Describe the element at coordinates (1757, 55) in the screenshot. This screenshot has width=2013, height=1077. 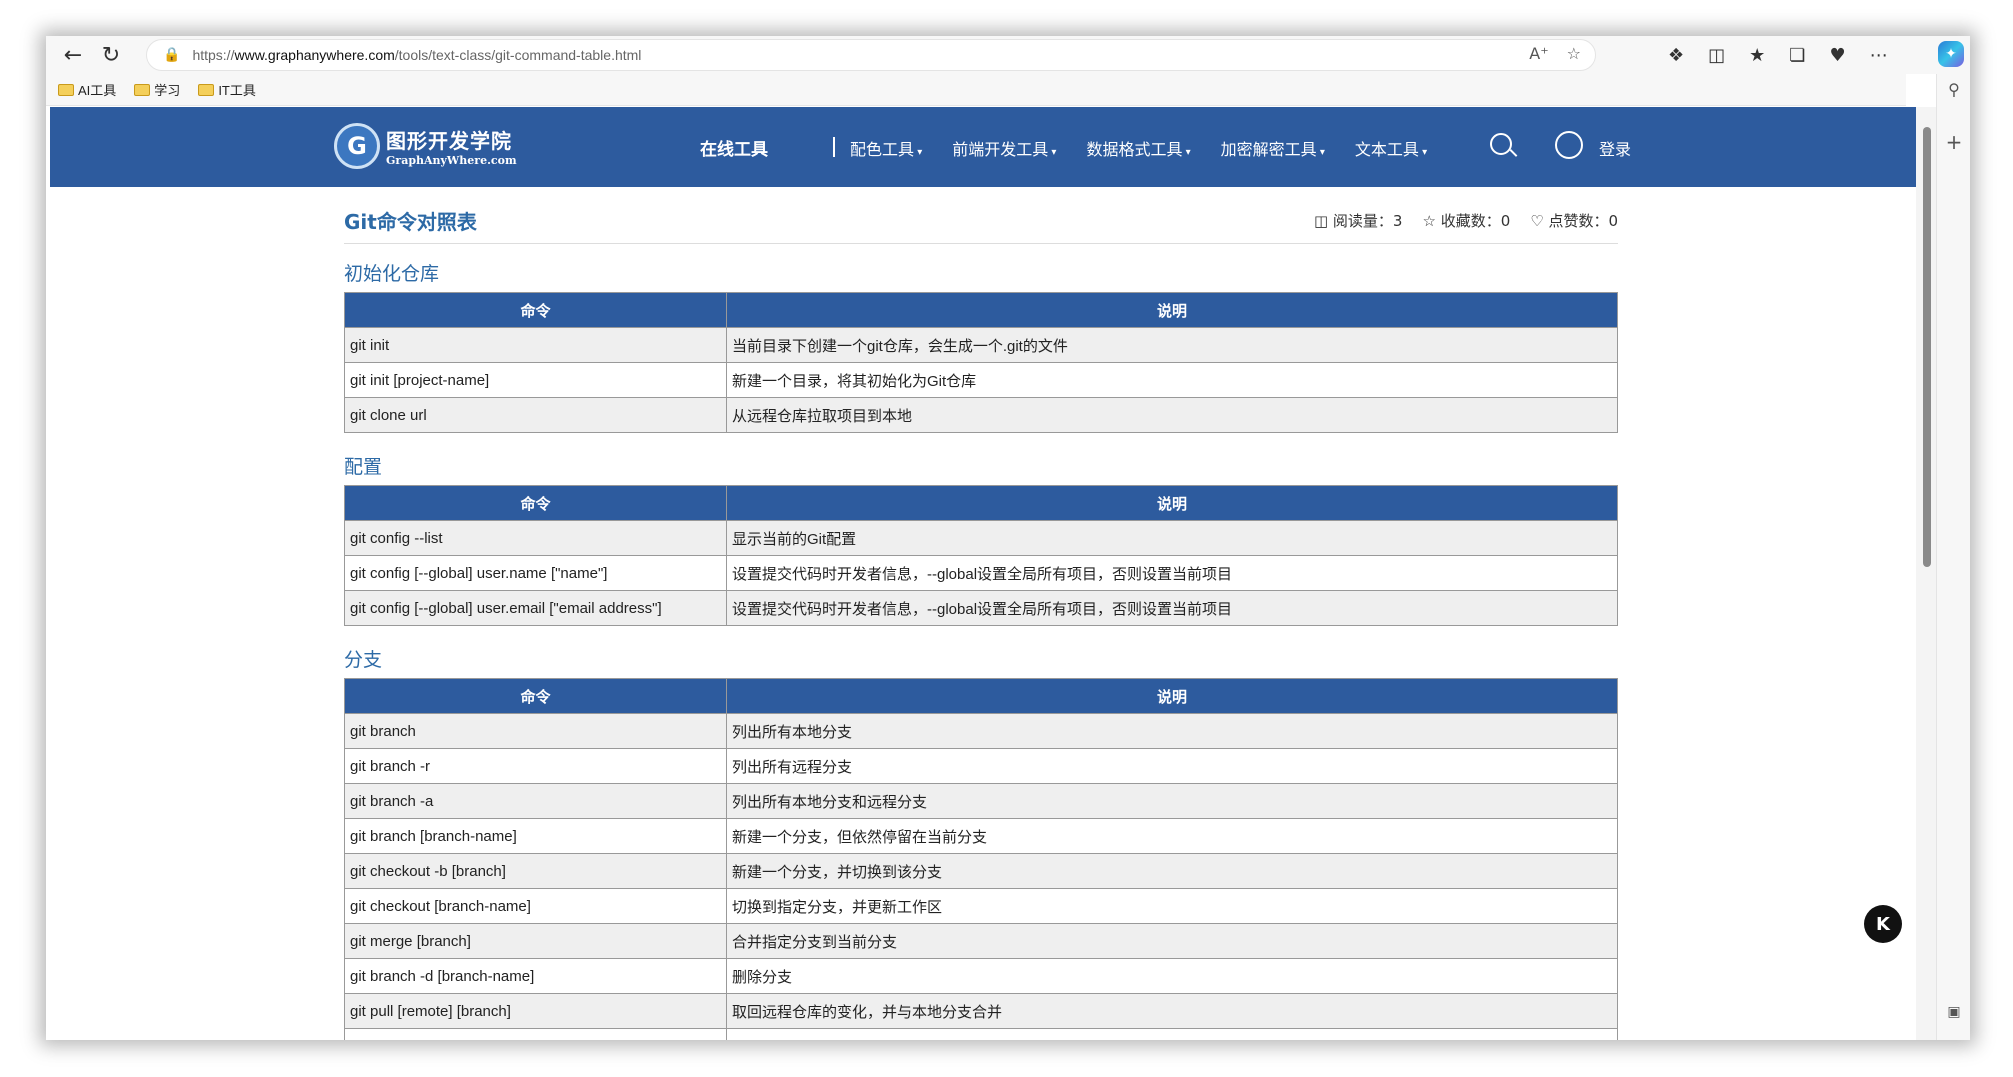
I see `favorites-icon: ★` at that location.